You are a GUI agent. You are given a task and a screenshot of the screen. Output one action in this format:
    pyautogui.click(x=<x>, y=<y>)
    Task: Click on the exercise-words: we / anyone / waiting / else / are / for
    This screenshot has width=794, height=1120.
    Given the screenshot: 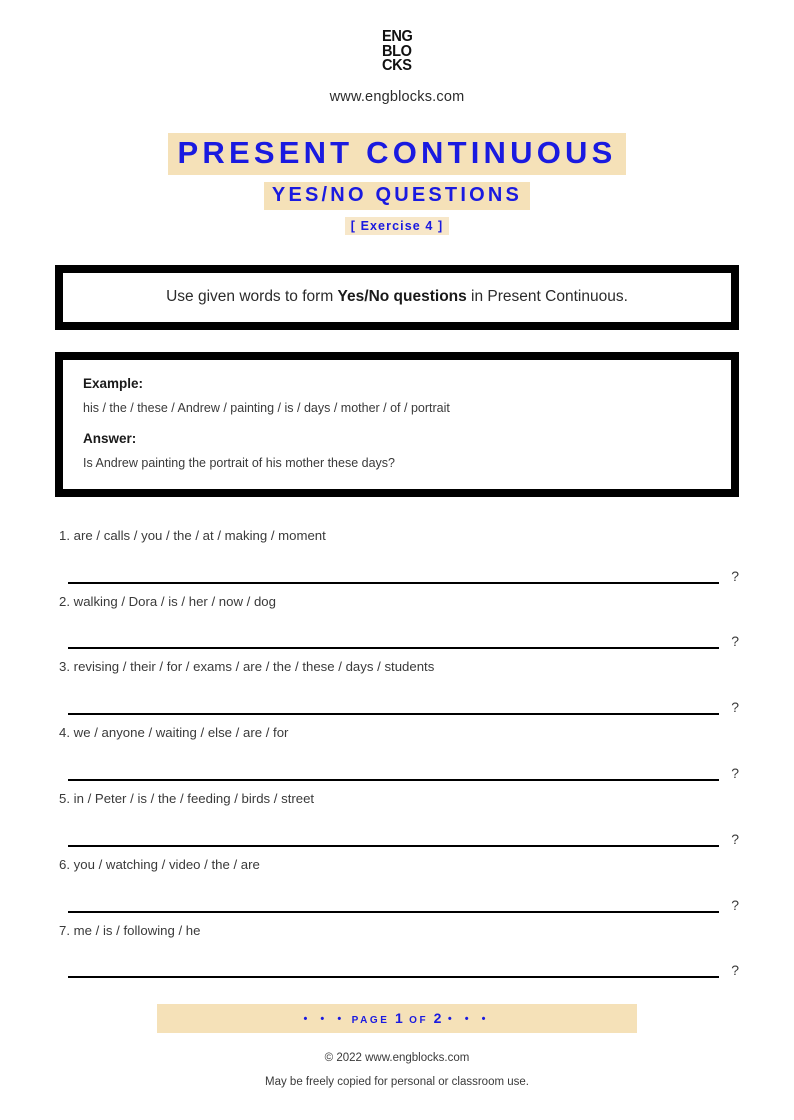 What is the action you would take?
    pyautogui.click(x=181, y=733)
    